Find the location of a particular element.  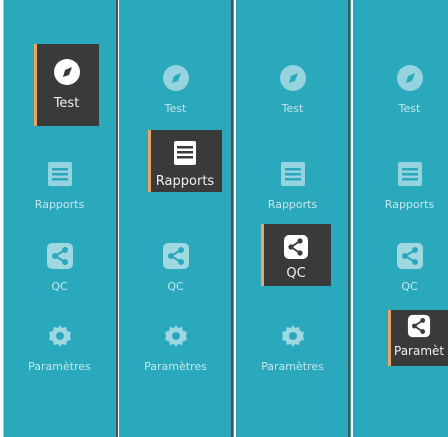

sidebar-item-label: Paramèt is located at coordinates (419, 351).